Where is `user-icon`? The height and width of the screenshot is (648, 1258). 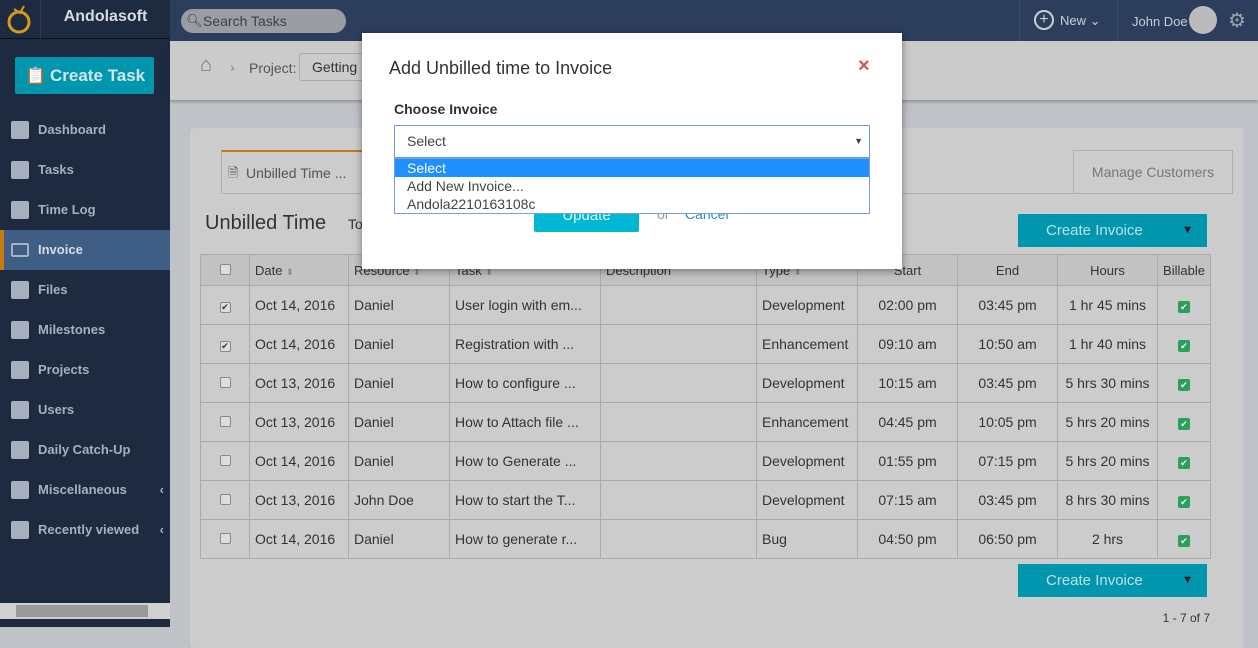
user-icon is located at coordinates (20, 410).